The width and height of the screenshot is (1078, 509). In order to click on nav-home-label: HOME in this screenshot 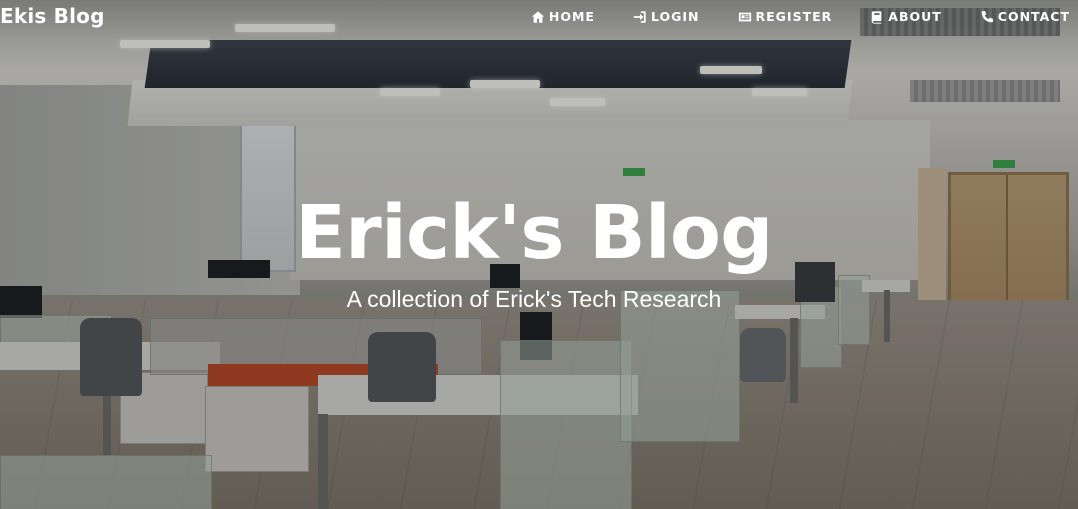, I will do `click(571, 16)`.